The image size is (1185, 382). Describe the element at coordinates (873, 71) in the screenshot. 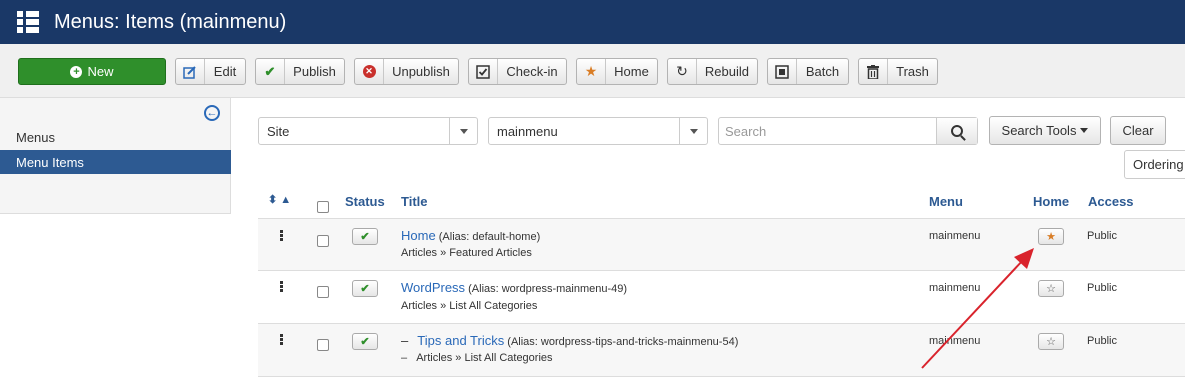

I see `trash-icon` at that location.